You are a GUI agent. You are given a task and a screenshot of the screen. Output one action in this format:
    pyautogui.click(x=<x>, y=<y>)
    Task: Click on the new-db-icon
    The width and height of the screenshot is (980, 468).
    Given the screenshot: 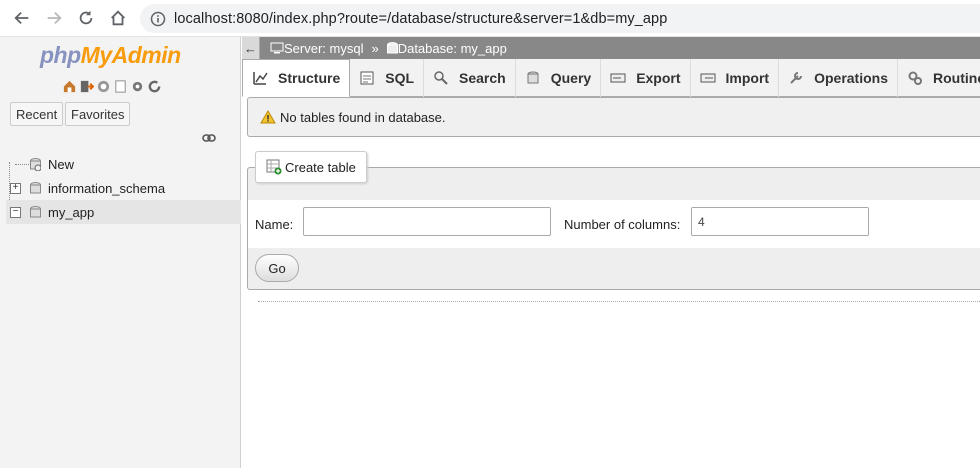 What is the action you would take?
    pyautogui.click(x=35, y=164)
    